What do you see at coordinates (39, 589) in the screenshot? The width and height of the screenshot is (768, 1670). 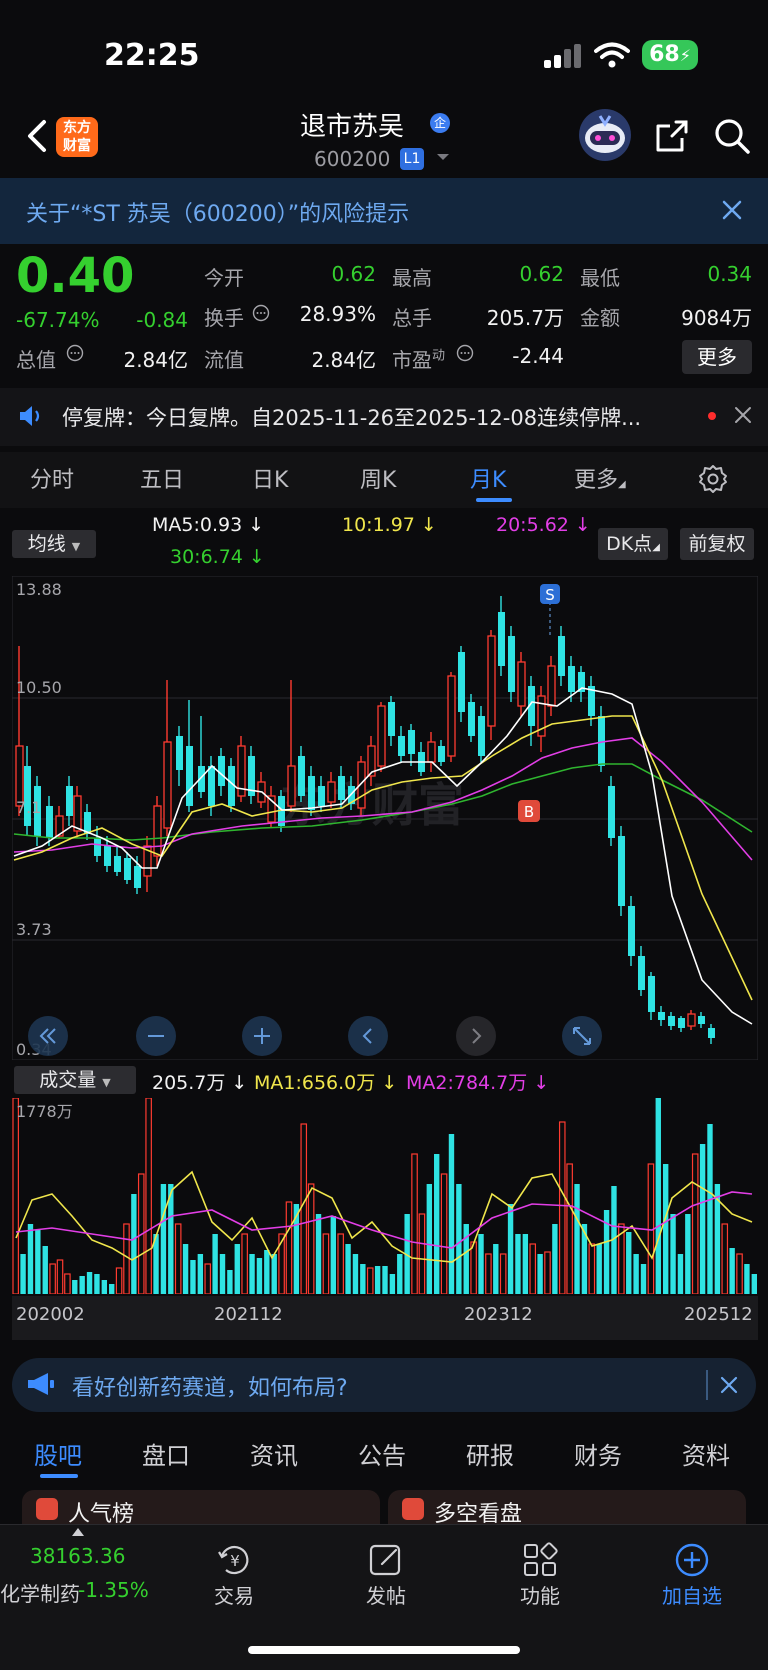 I see `axis-max-label: 13.88` at bounding box center [39, 589].